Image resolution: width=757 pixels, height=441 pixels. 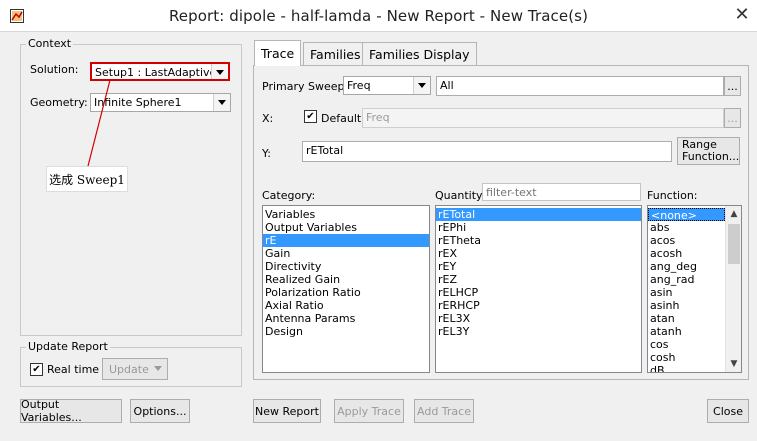 What do you see at coordinates (266, 153) in the screenshot?
I see `y-label: Y:` at bounding box center [266, 153].